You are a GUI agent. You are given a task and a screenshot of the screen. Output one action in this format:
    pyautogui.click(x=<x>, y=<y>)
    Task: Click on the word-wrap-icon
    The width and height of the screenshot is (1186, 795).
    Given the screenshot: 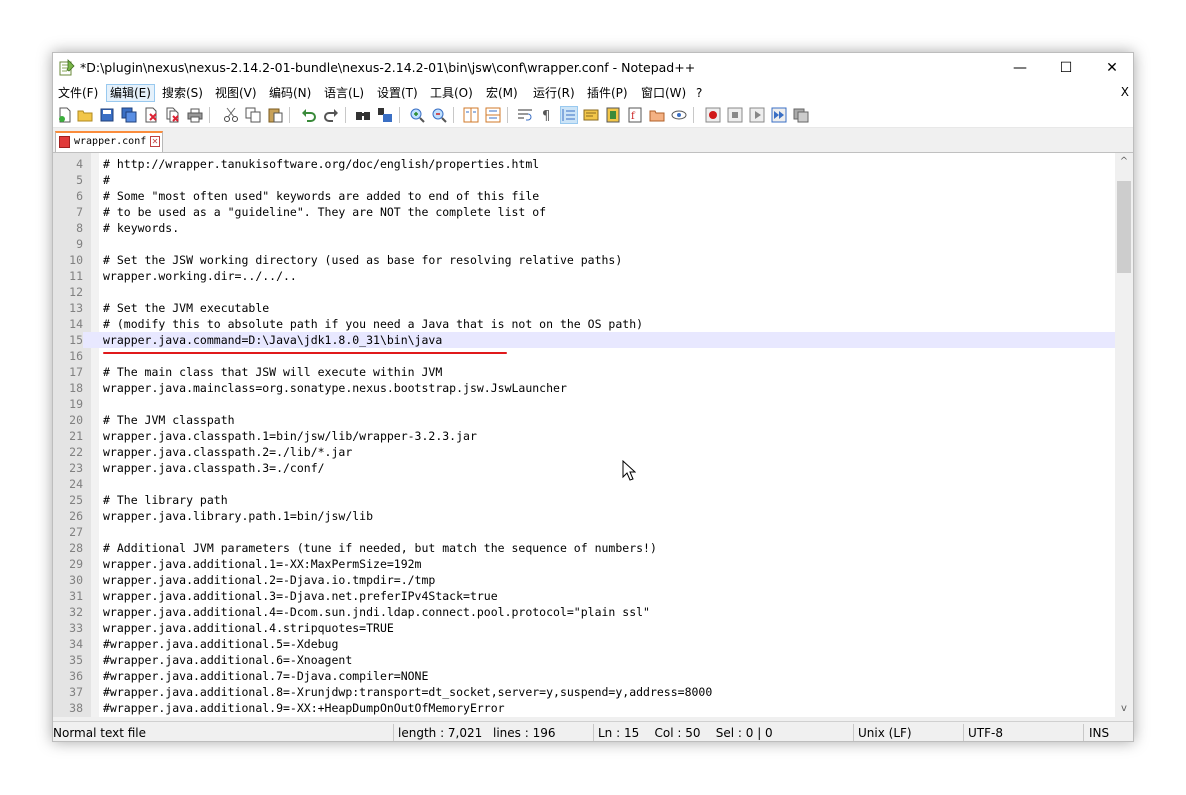 What is the action you would take?
    pyautogui.click(x=525, y=115)
    